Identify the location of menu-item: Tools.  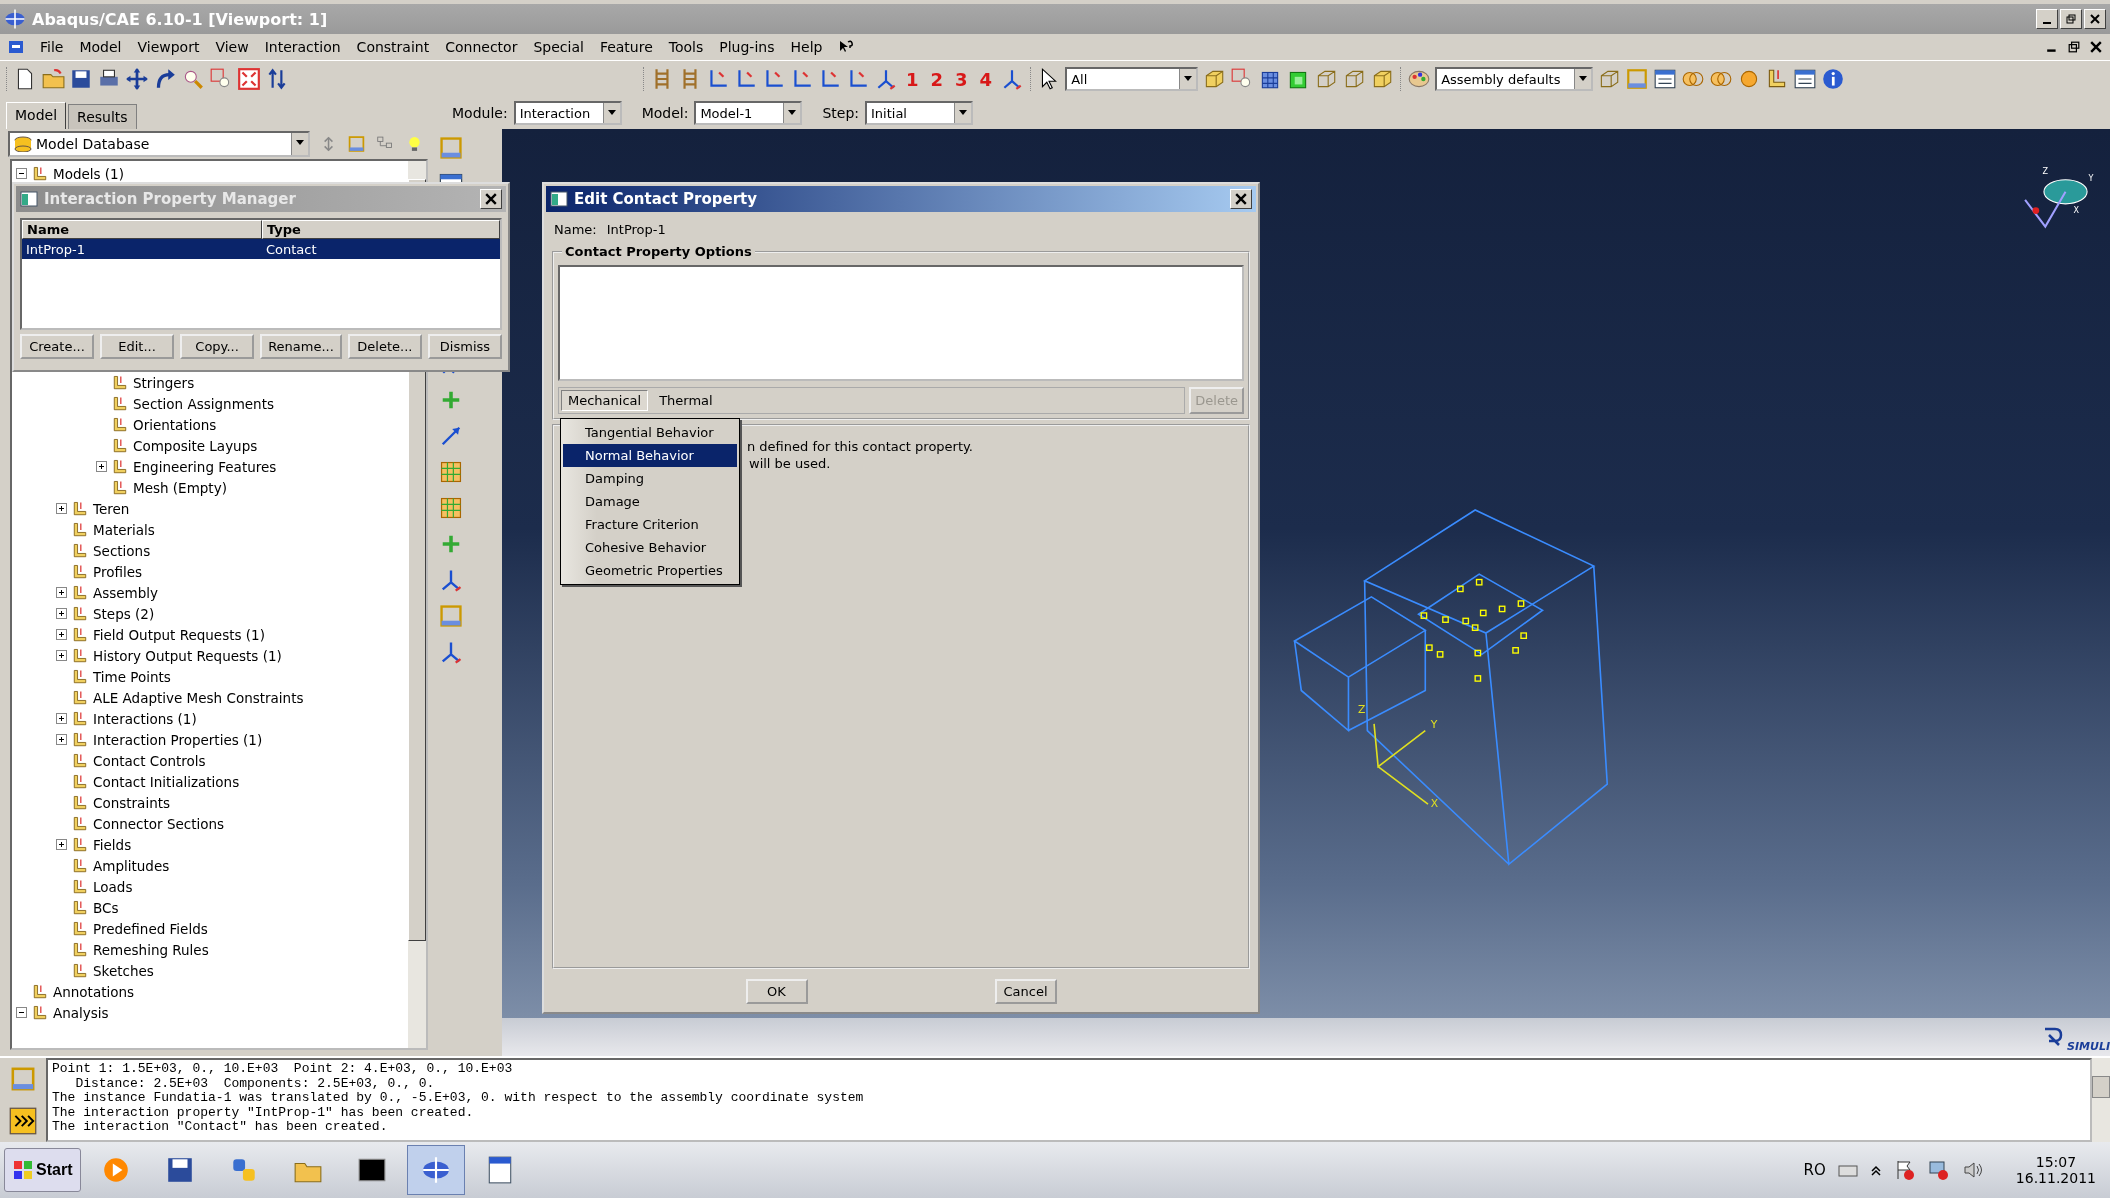
(686, 47).